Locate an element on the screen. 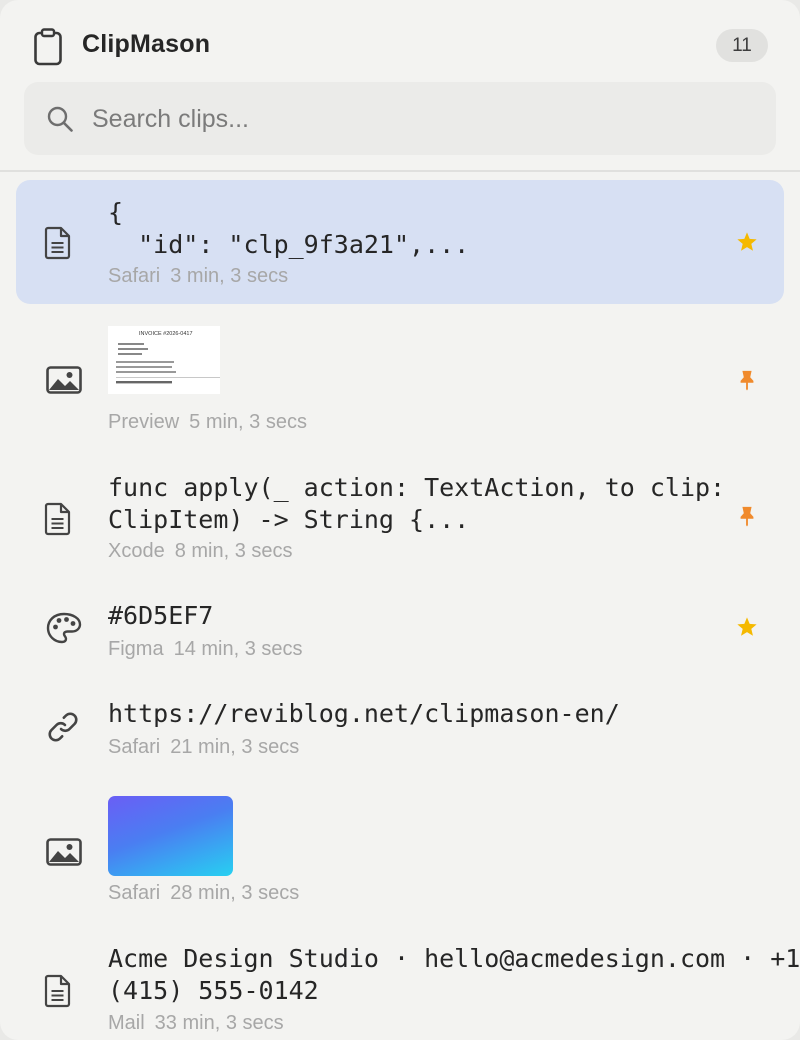 The image size is (800, 1040). clip-source-app: Preview is located at coordinates (144, 422).